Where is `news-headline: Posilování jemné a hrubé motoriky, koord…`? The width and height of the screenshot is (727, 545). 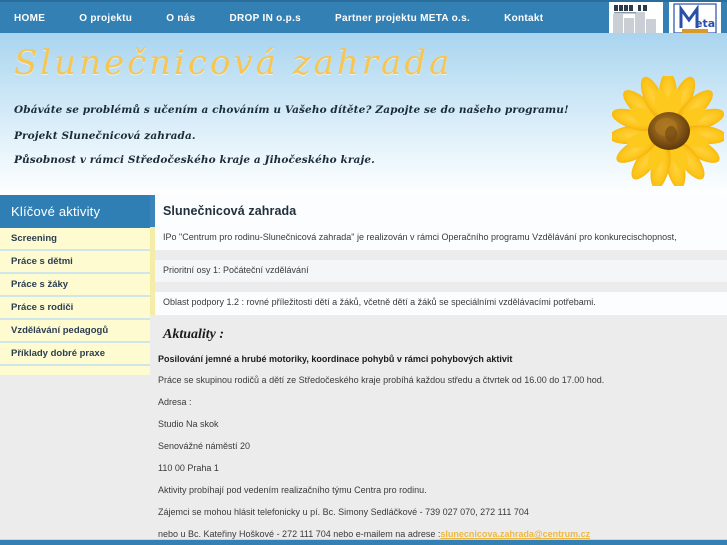 news-headline: Posilování jemné a hrubé motoriky, koord… is located at coordinates (335, 359).